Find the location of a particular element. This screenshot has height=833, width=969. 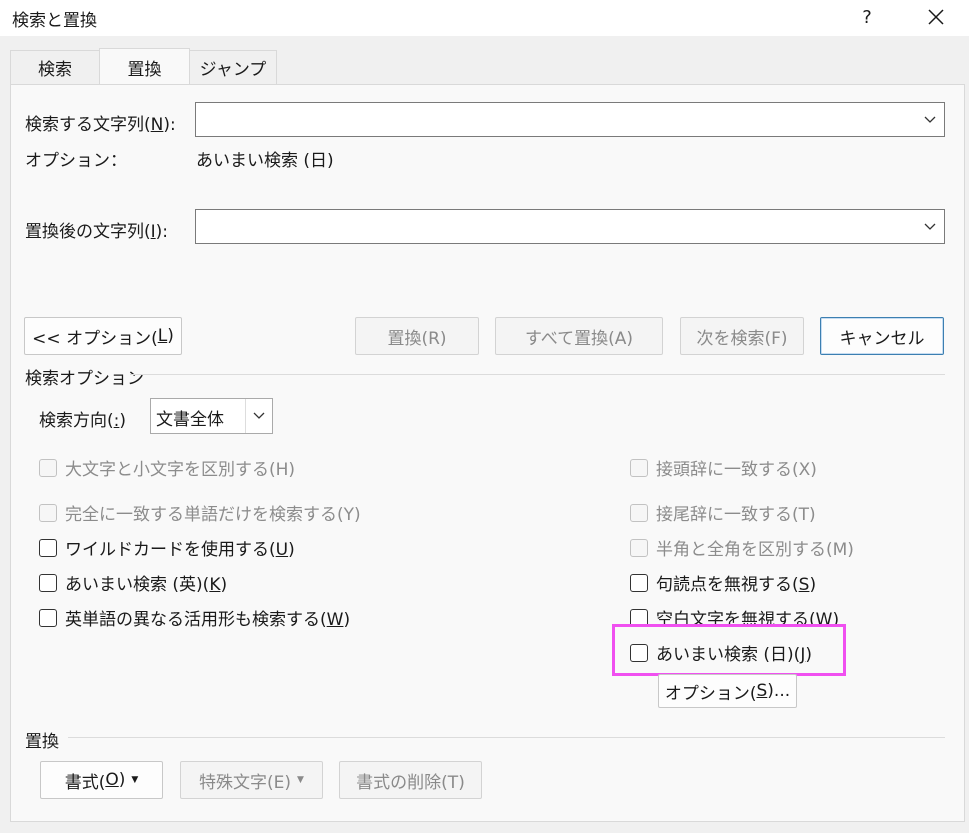

tab-goto: ジャンプ is located at coordinates (233, 67).